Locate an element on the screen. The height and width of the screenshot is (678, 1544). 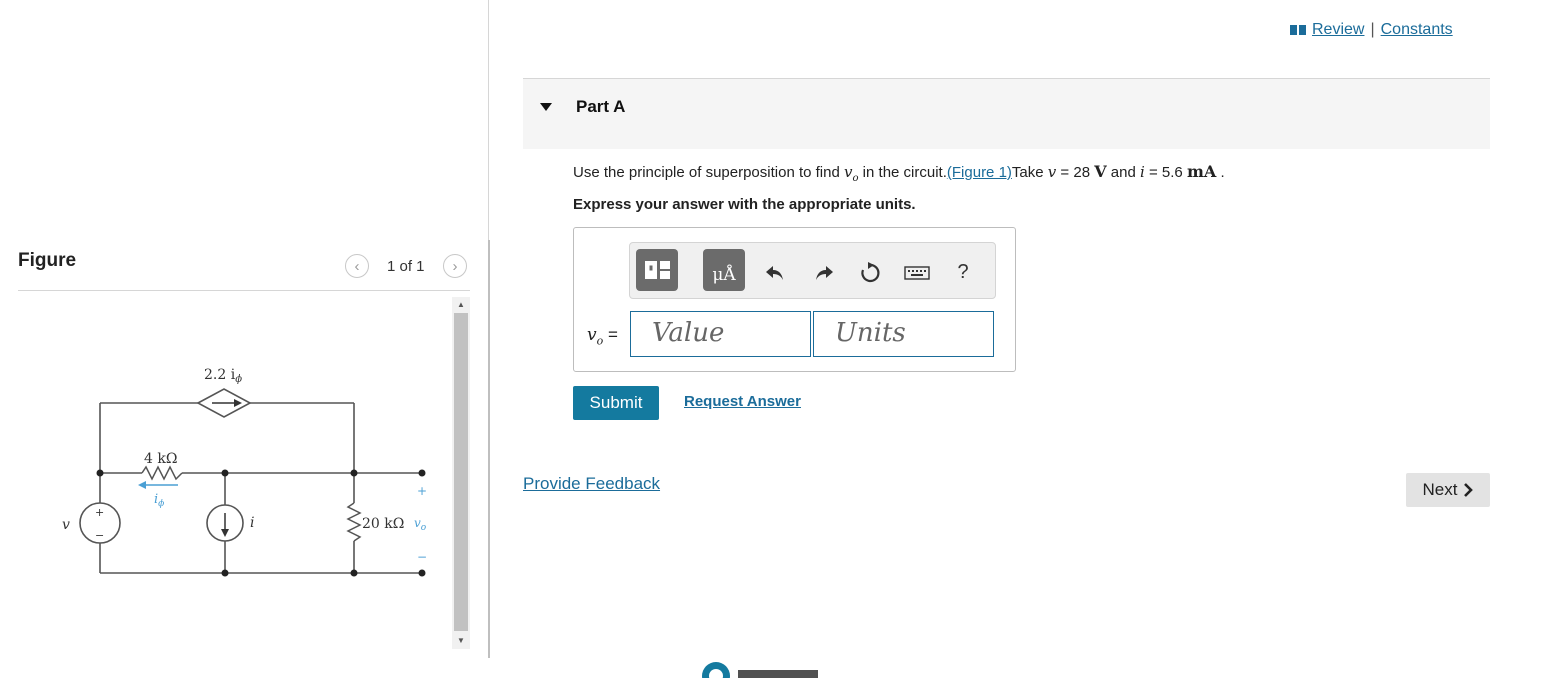
prev-figure-button: ‹ is located at coordinates (357, 266).